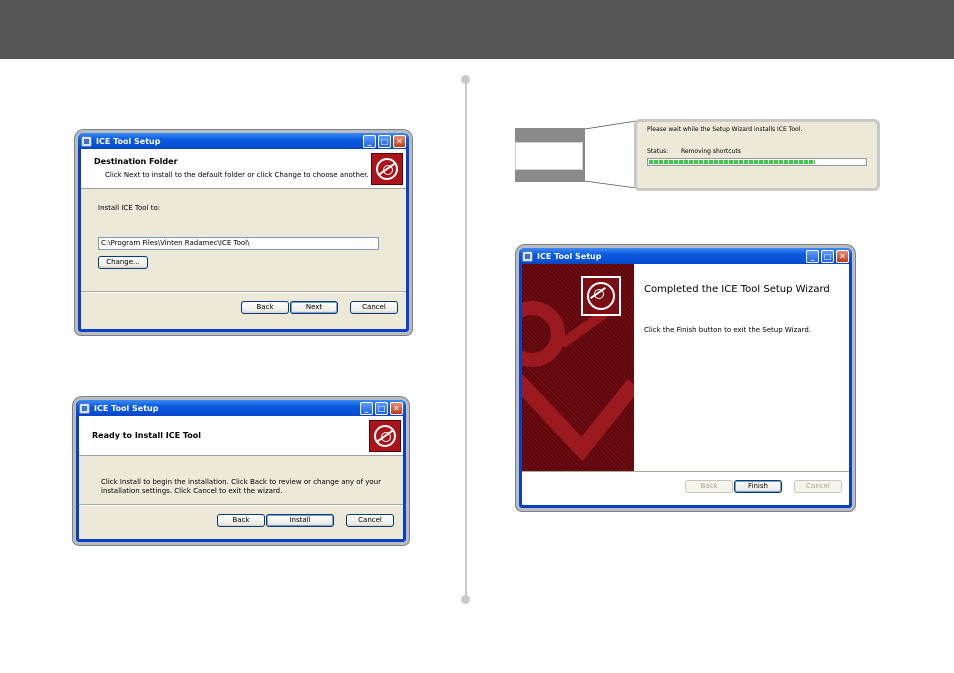  What do you see at coordinates (709, 486) in the screenshot?
I see `back-button: Back` at bounding box center [709, 486].